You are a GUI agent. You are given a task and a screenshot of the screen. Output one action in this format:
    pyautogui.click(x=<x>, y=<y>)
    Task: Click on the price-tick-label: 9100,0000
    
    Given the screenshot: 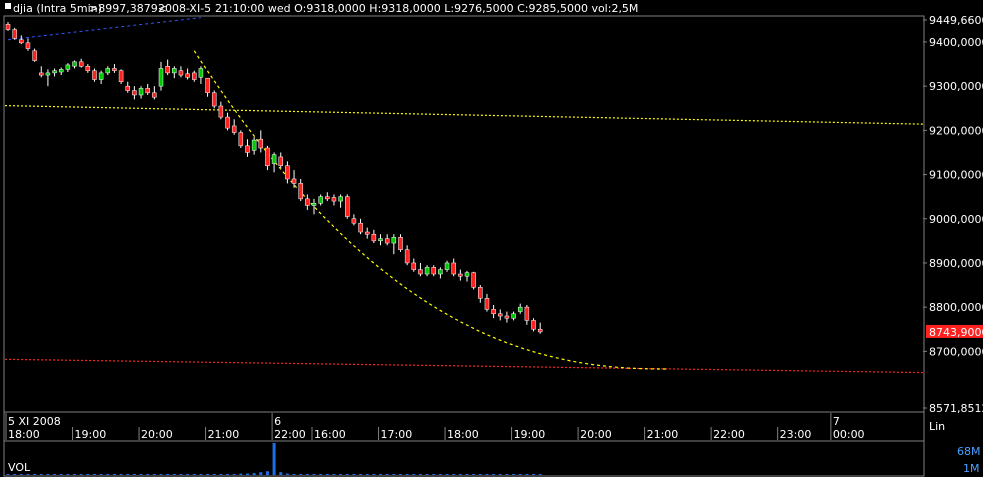 What is the action you would take?
    pyautogui.click(x=956, y=175)
    